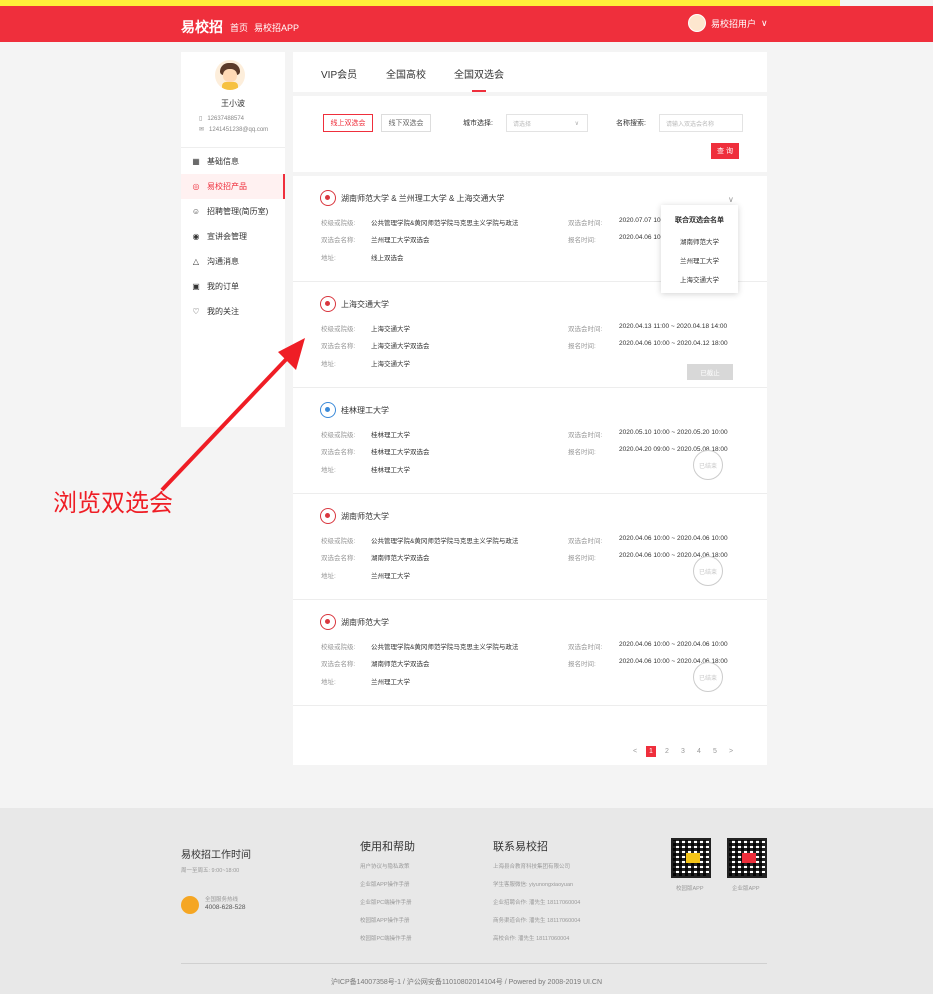  What do you see at coordinates (233, 236) in the screenshot?
I see `sidebar-item-seminar: ◉ 宣讲会管理` at bounding box center [233, 236].